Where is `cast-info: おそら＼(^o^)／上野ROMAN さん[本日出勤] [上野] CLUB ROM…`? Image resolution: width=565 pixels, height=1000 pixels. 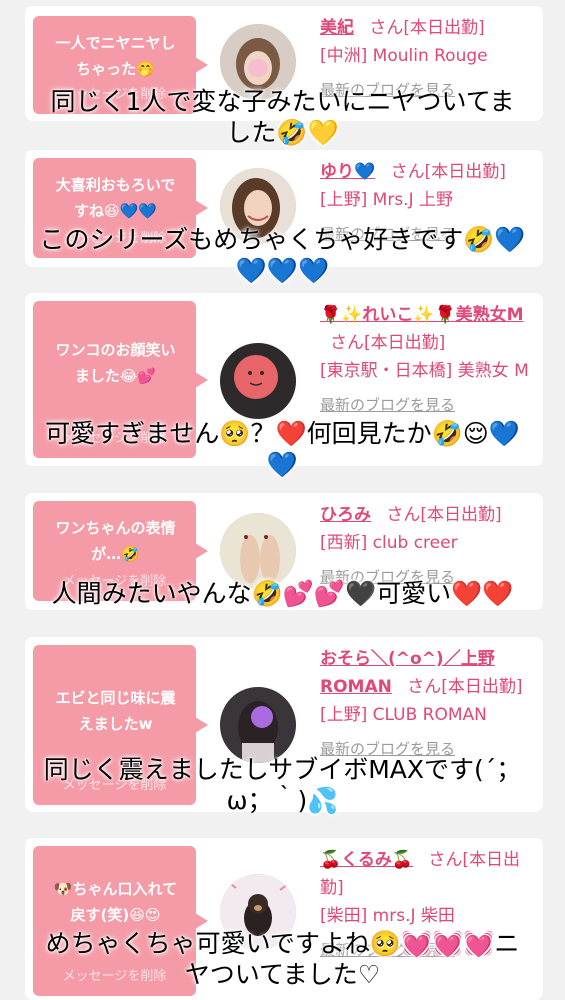
cast-info: おそら＼(^o^)／上野ROMAN さん[本日出勤] [上野] CLUB ROM… is located at coordinates (427, 704).